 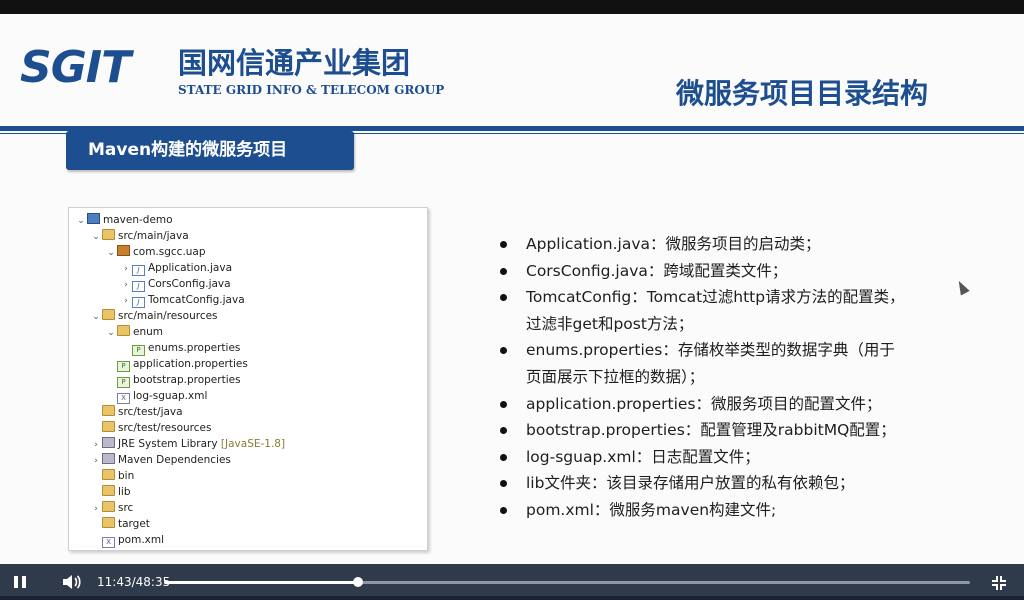 I want to click on tree-item-label: Maven Dependencies, so click(x=174, y=460).